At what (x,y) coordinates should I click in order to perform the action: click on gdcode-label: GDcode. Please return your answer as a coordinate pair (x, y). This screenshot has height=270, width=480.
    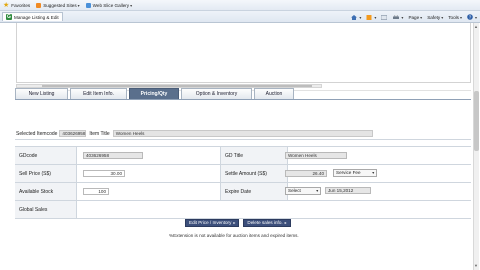
    Looking at the image, I should click on (46, 155).